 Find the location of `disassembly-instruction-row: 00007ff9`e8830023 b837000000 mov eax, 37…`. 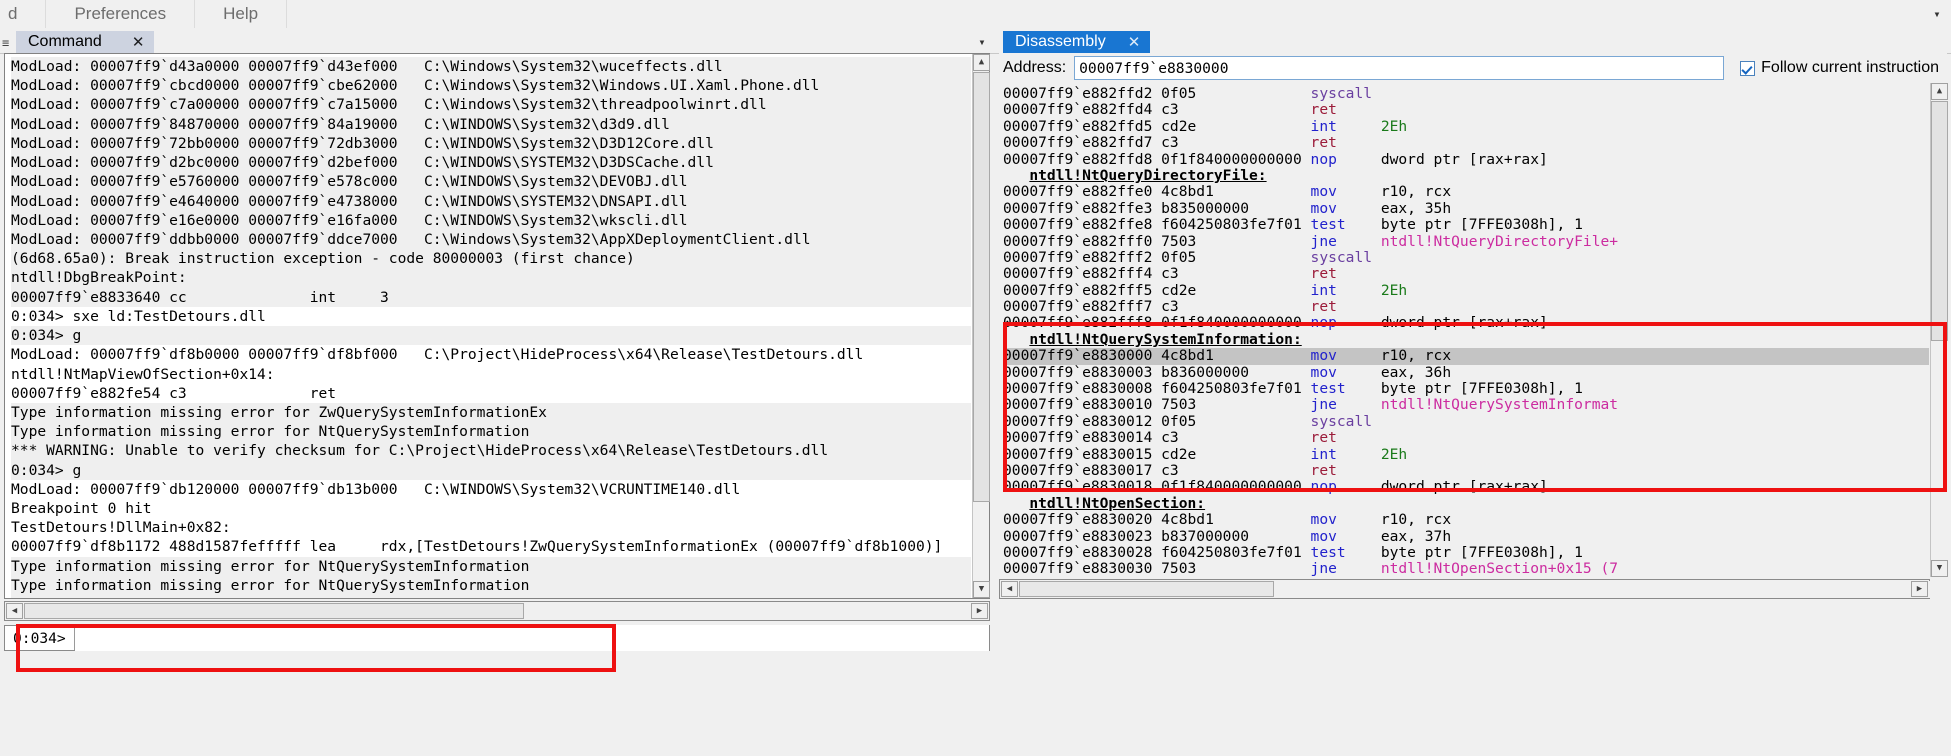

disassembly-instruction-row: 00007ff9`e8830023 b837000000 mov eax, 37… is located at coordinates (1466, 536).